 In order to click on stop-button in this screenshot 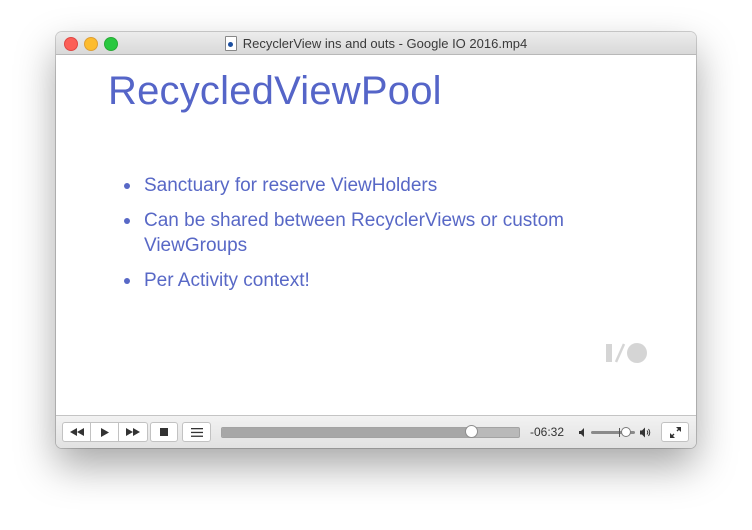, I will do `click(164, 432)`.